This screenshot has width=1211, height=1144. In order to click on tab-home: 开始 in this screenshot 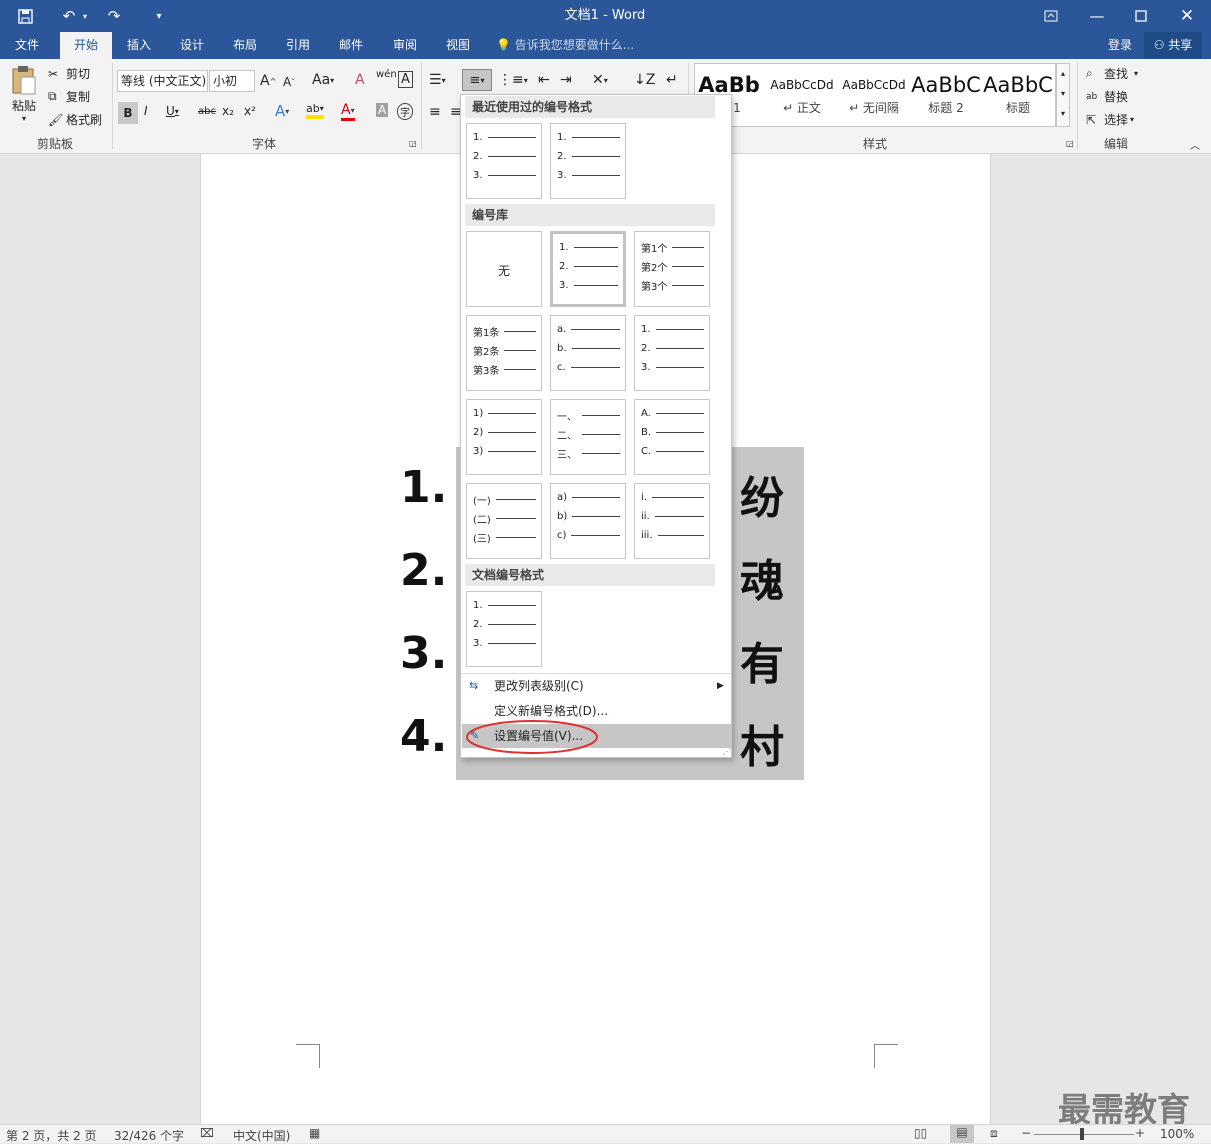, I will do `click(86, 45)`.